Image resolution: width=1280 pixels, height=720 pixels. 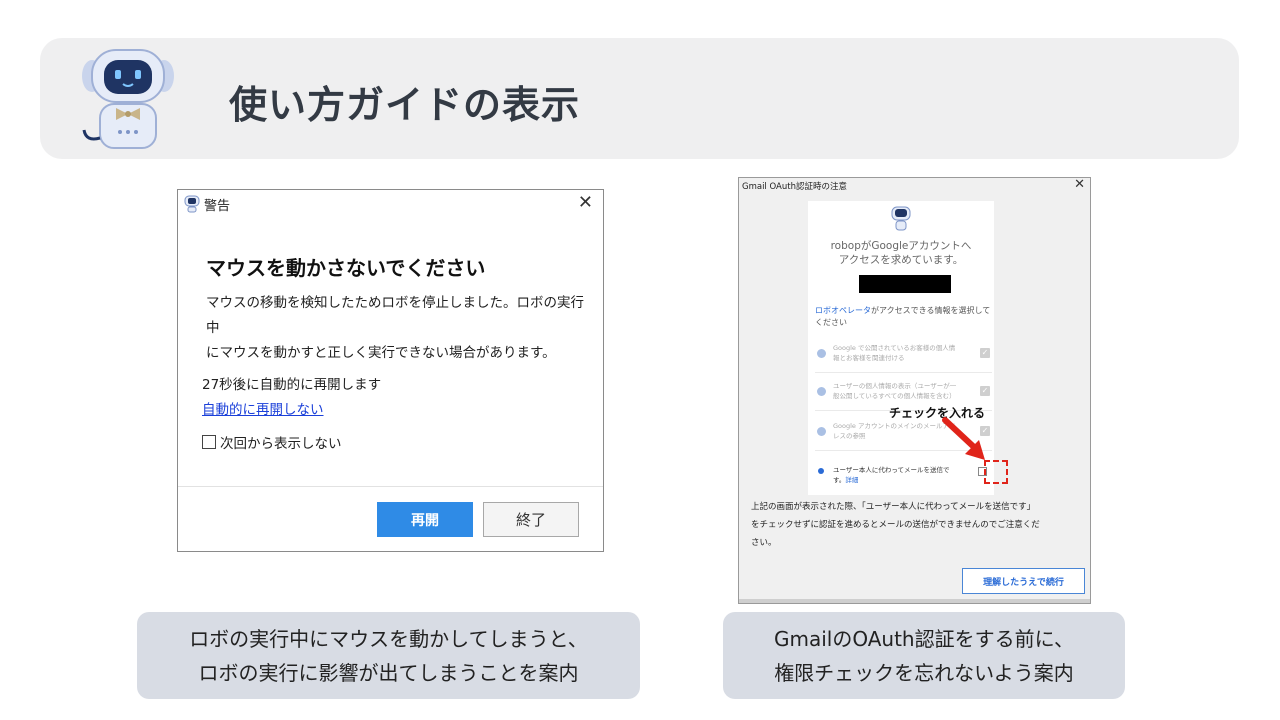 I want to click on permission-line: Google で公開されているお客様の個人情, so click(x=894, y=348).